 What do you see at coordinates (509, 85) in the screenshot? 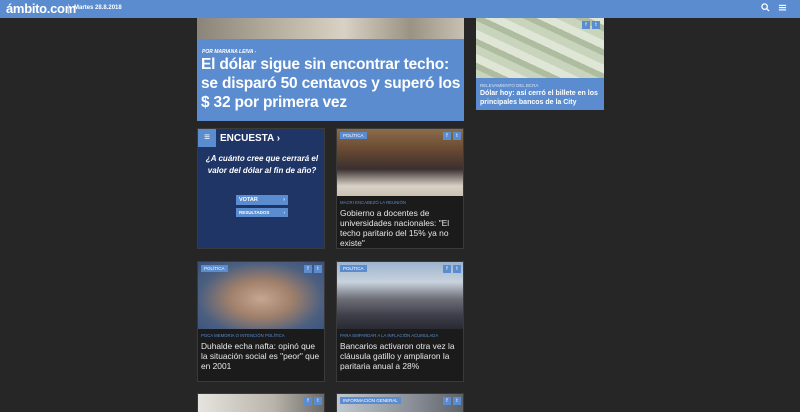
I see `side-story-kicker: RELEVAMIENTO DEL BCRA` at bounding box center [509, 85].